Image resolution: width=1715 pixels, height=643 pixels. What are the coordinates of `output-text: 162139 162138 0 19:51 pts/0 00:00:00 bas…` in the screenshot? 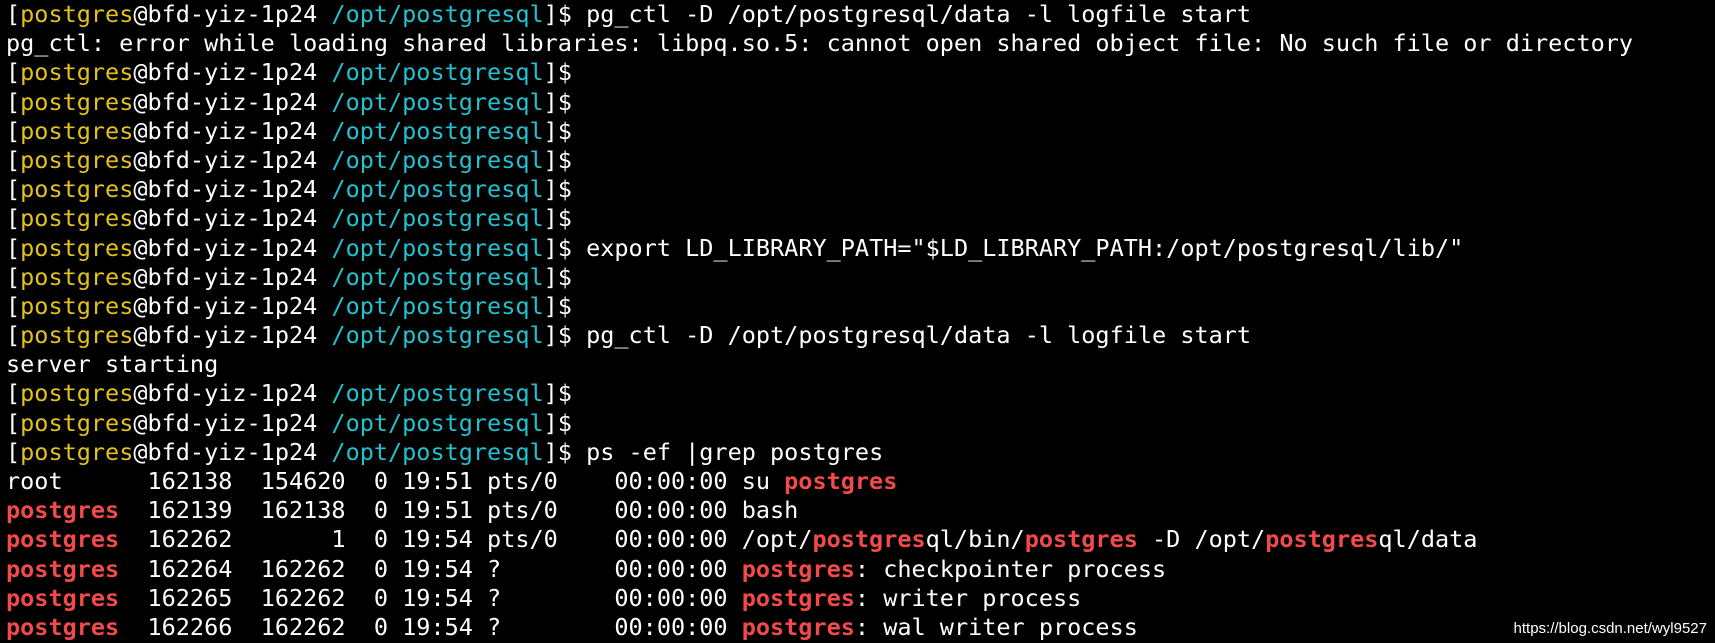 It's located at (459, 510).